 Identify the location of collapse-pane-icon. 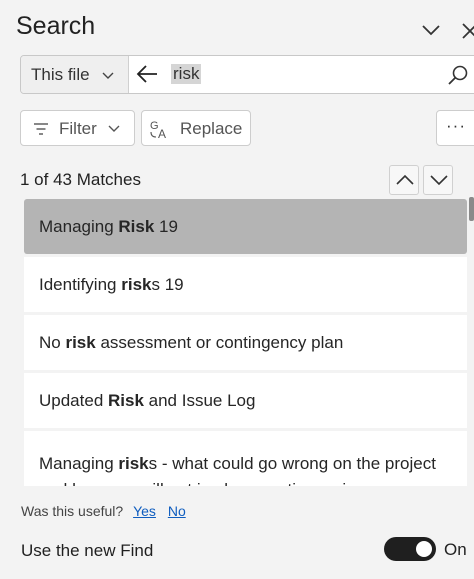
(431, 30).